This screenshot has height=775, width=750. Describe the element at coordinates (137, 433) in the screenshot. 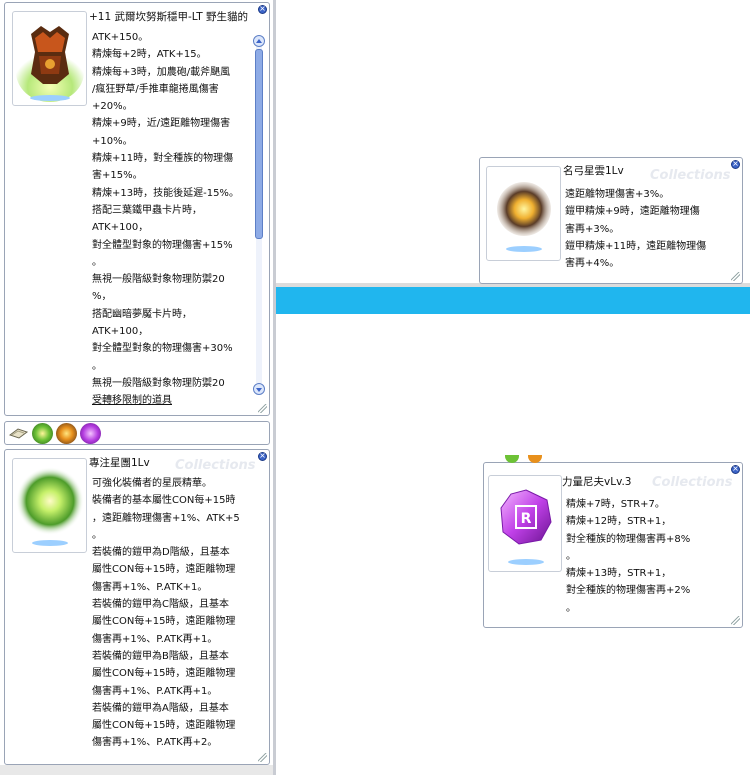

I see `card-socket-bar` at that location.